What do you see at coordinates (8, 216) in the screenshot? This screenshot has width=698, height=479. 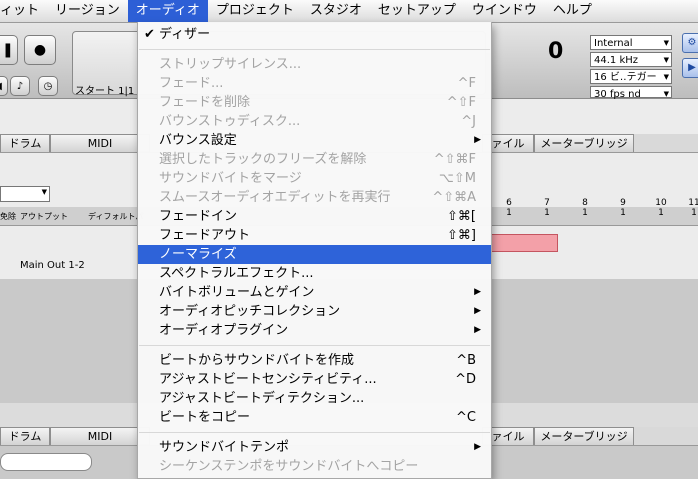 I see `col-exempt: 免除` at bounding box center [8, 216].